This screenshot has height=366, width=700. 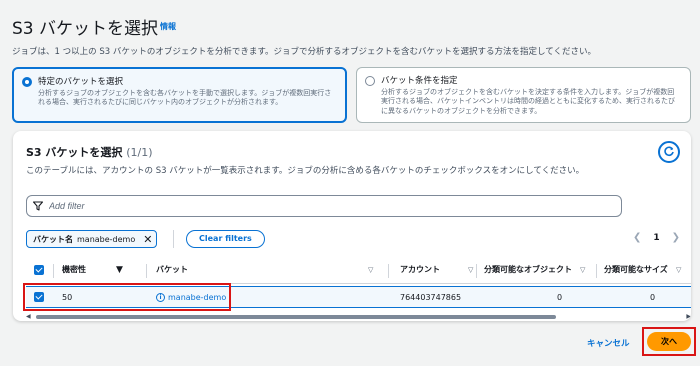 What do you see at coordinates (420, 269) in the screenshot?
I see `header-label: アカウント` at bounding box center [420, 269].